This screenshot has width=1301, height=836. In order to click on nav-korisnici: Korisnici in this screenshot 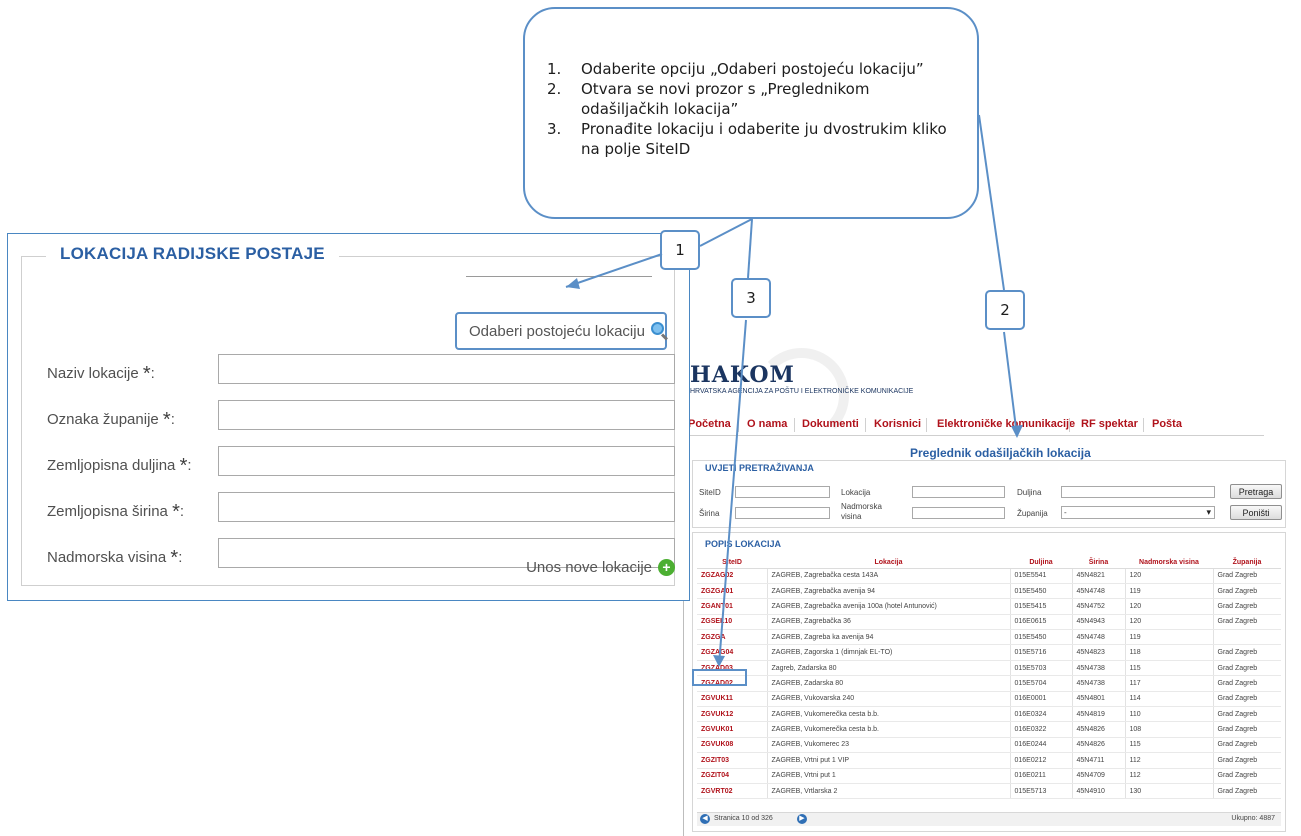, I will do `click(897, 424)`.